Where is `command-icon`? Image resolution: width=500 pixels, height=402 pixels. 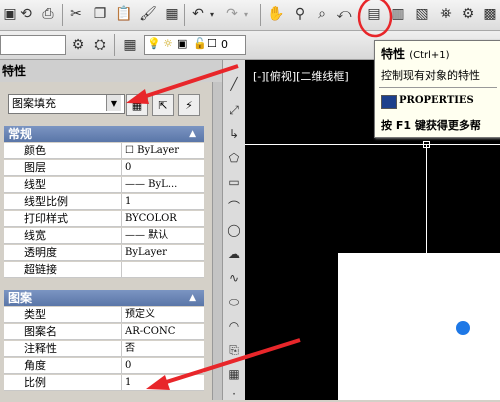 command-icon is located at coordinates (389, 102).